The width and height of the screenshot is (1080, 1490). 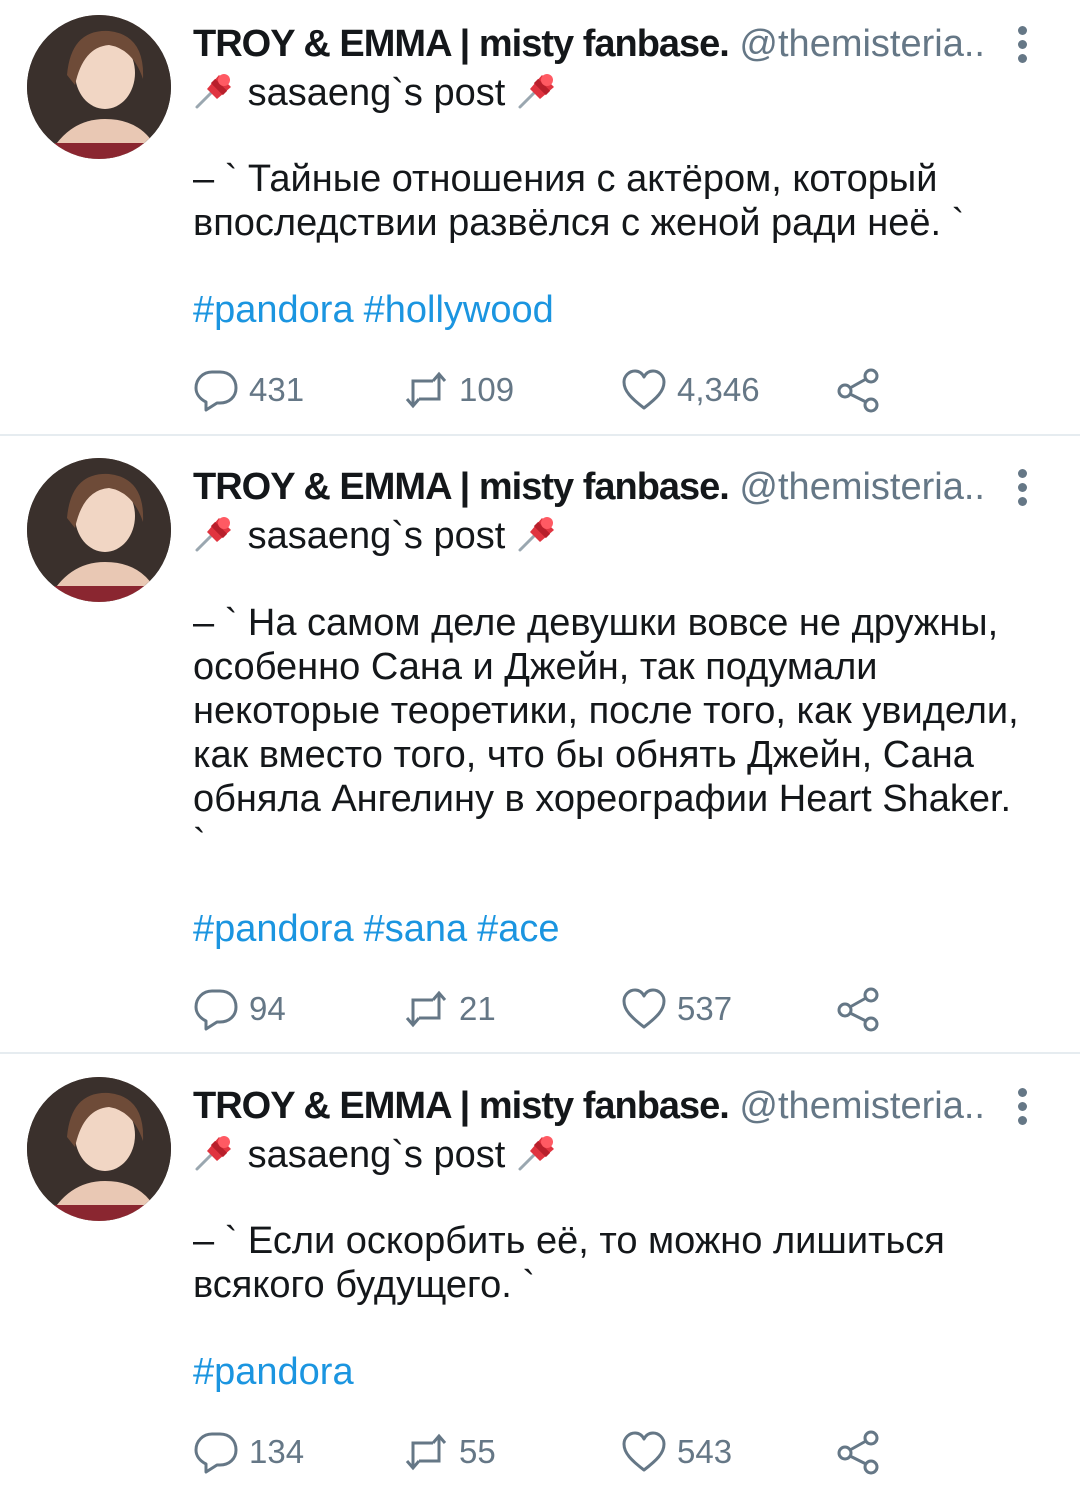 I want to click on hashtag-link: #sana, so click(x=416, y=929).